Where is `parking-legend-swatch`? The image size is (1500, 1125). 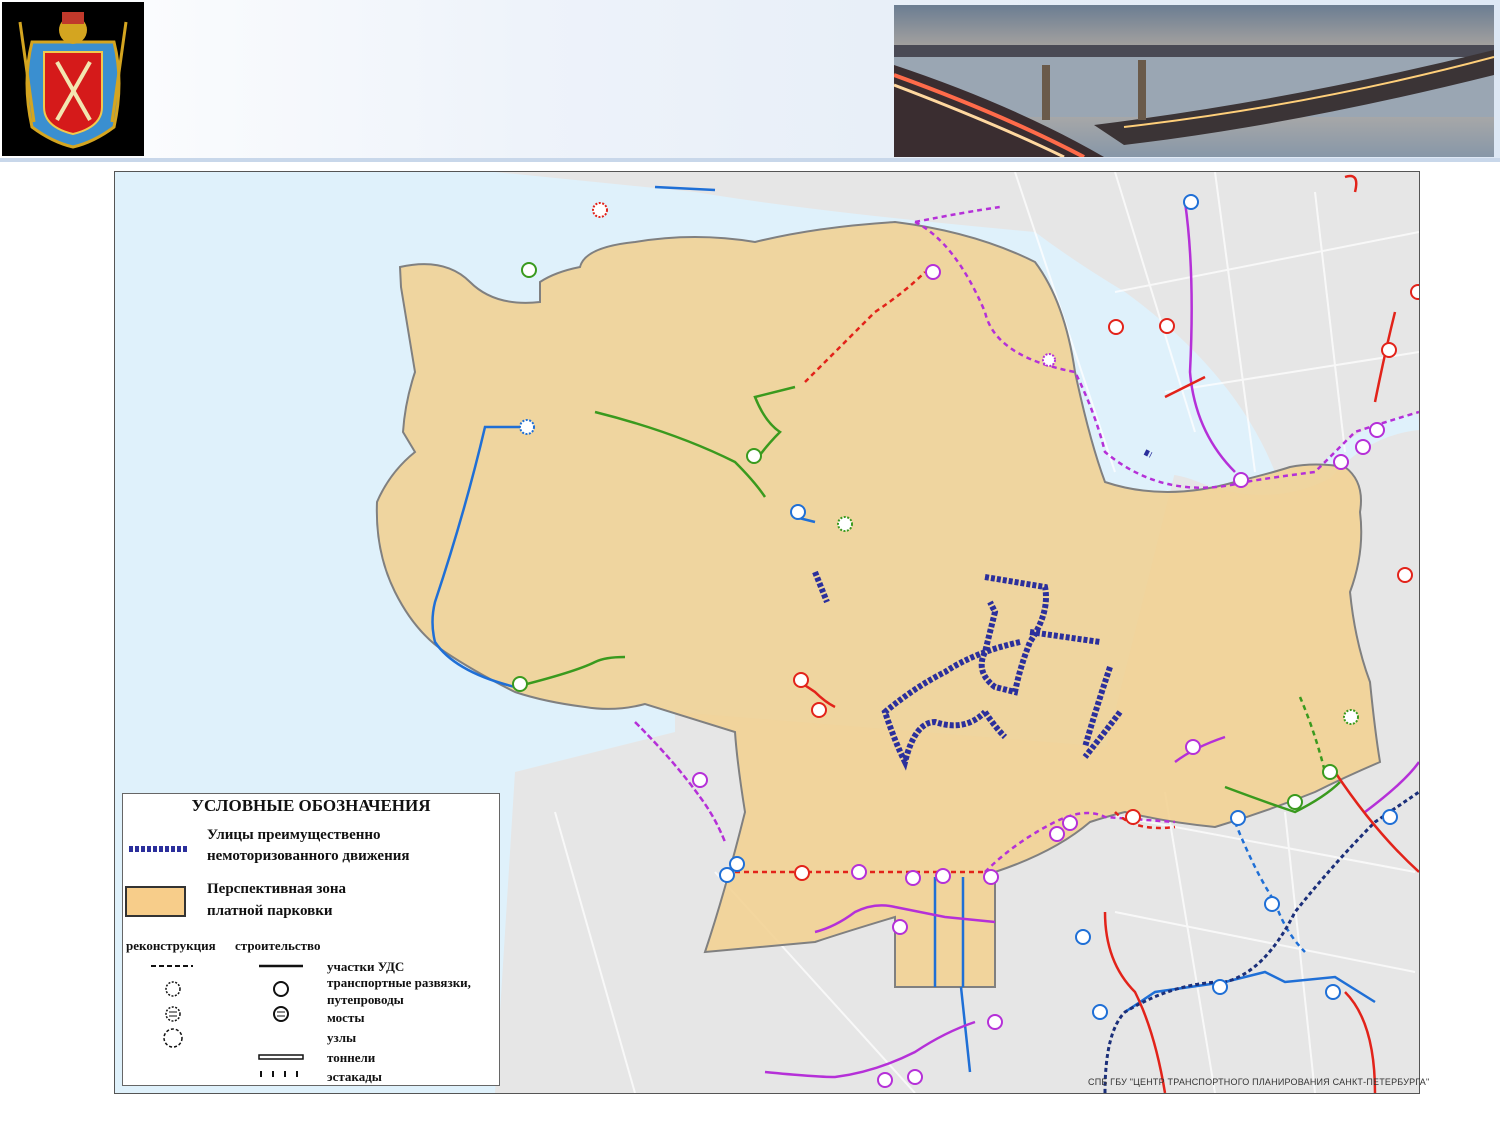
parking-legend-swatch is located at coordinates (155, 901).